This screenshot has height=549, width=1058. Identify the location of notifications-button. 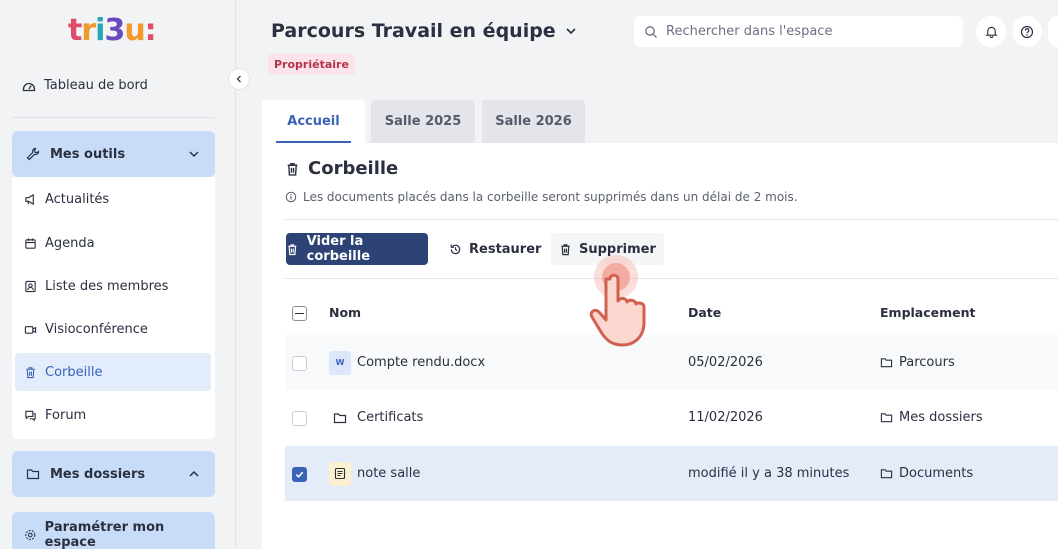
(991, 31).